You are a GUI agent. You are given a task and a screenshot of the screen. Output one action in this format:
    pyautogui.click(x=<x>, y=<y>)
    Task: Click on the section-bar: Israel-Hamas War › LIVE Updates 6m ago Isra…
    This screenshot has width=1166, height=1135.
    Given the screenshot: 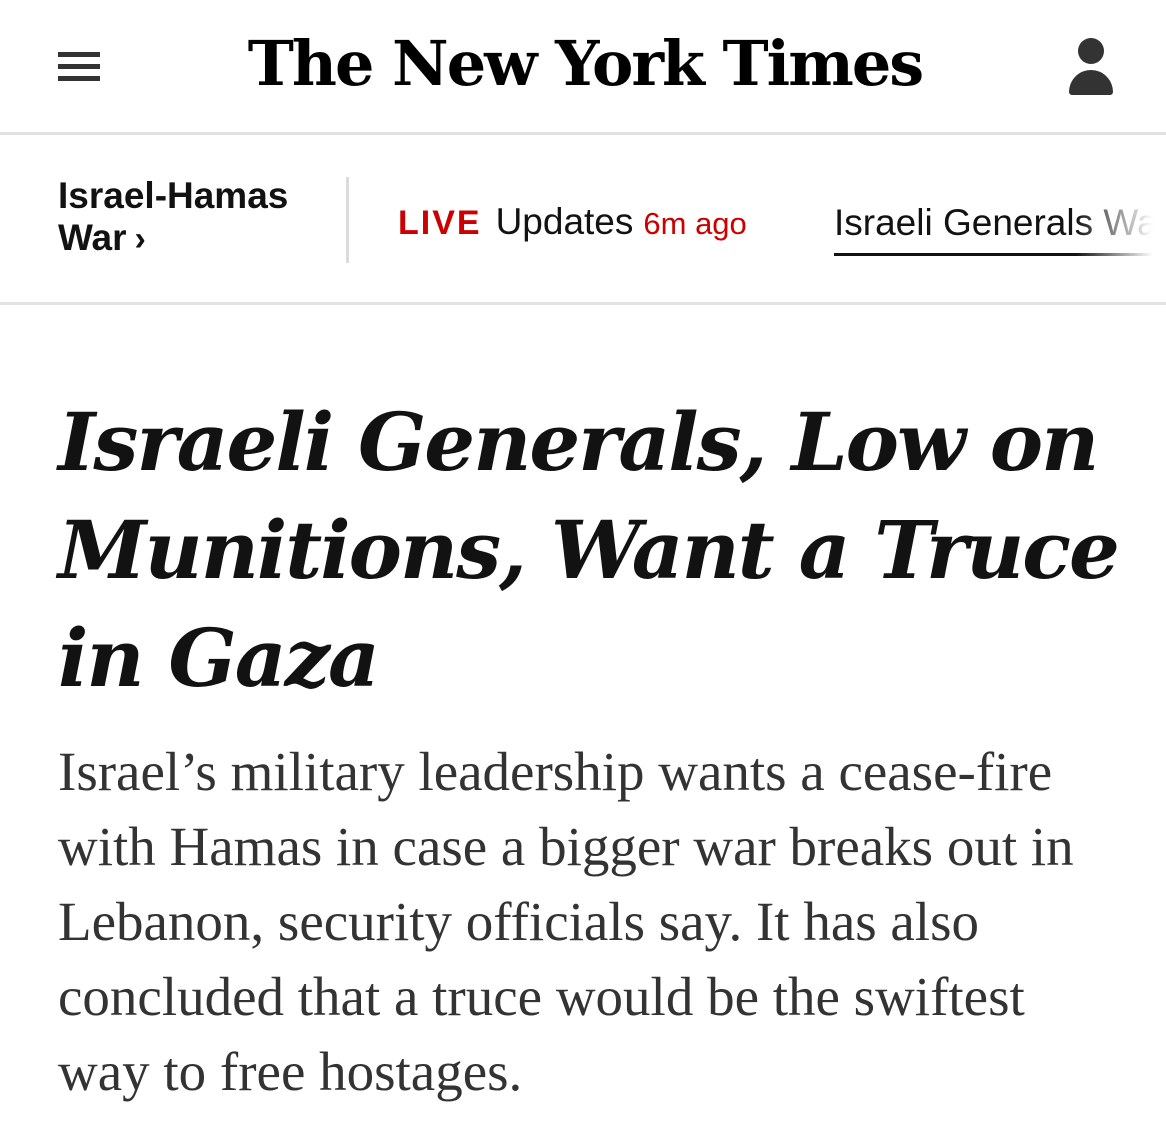 What is the action you would take?
    pyautogui.click(x=583, y=220)
    